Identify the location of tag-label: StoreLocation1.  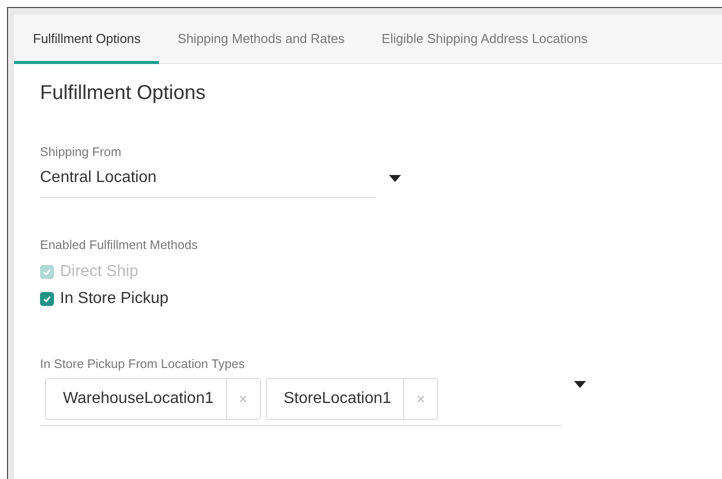
(337, 399).